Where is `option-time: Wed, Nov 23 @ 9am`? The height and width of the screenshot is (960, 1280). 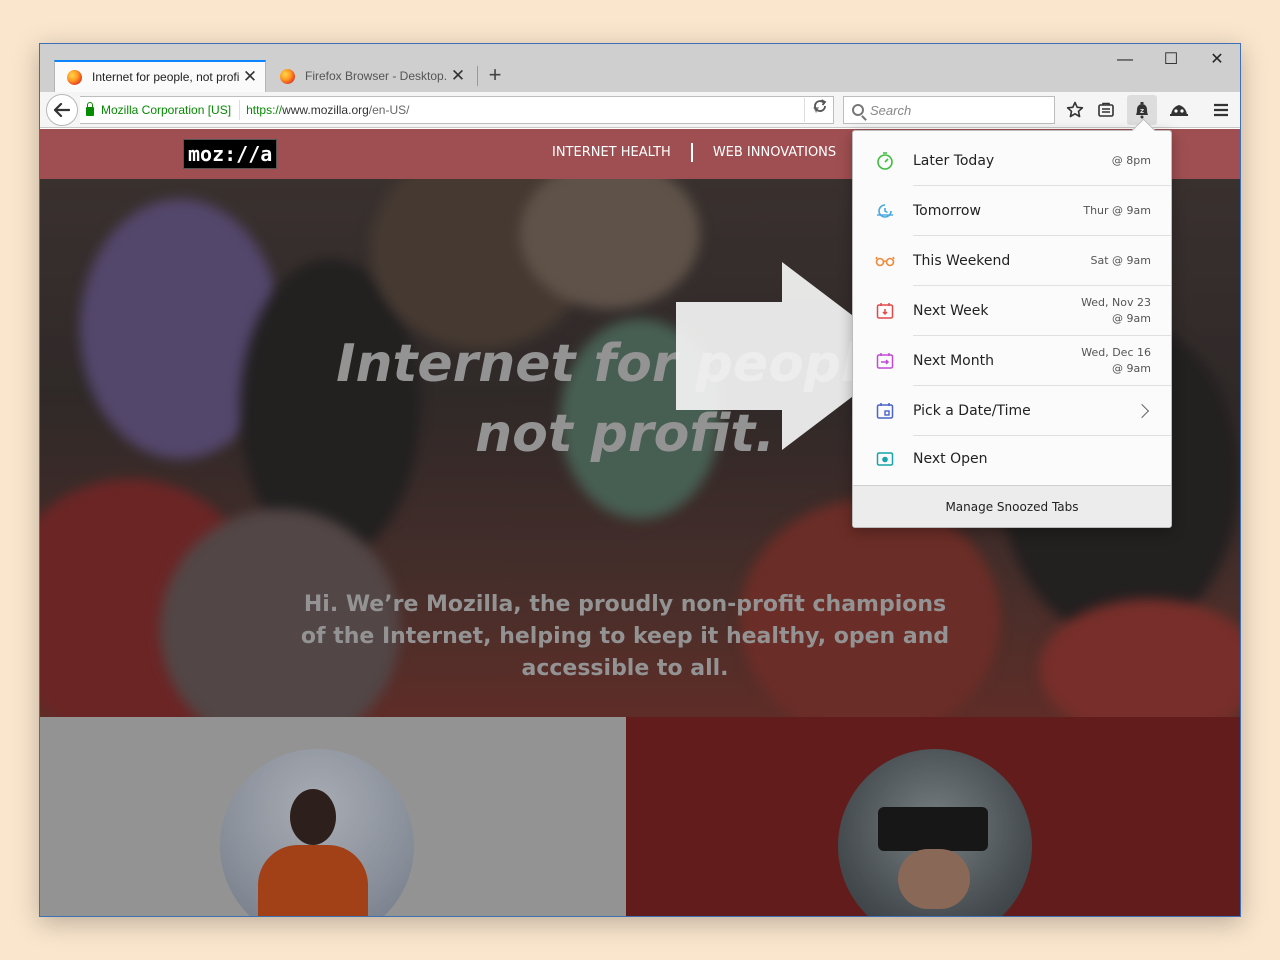 option-time: Wed, Nov 23 @ 9am is located at coordinates (1116, 311).